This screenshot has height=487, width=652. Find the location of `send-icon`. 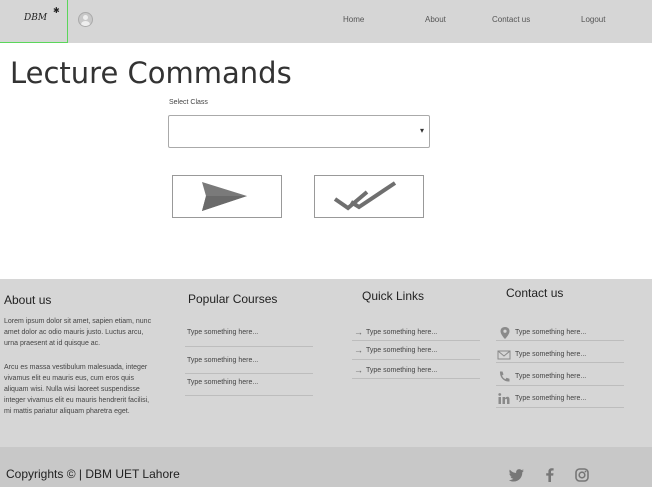

send-icon is located at coordinates (224, 196).